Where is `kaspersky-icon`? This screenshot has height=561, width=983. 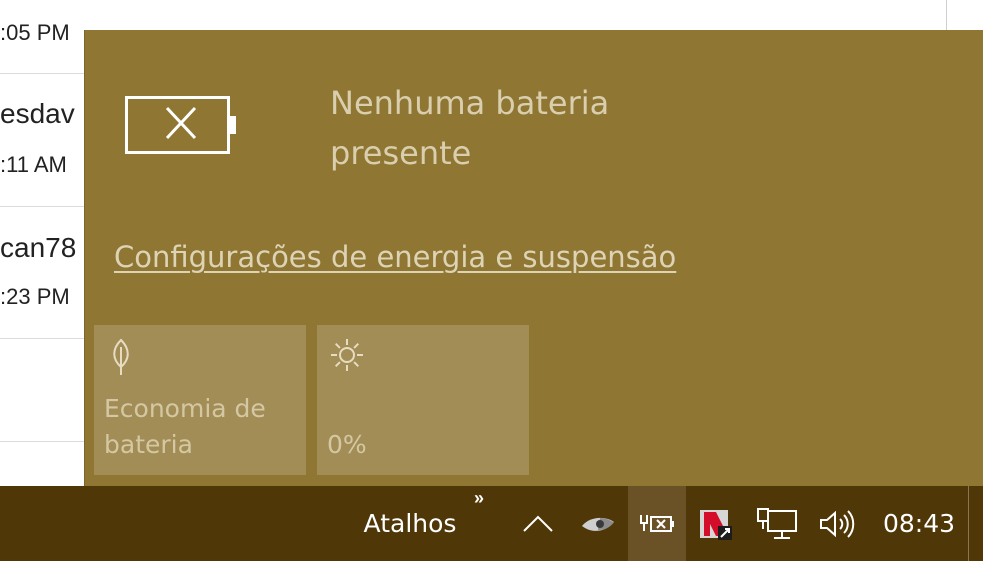
kaspersky-icon is located at coordinates (716, 524).